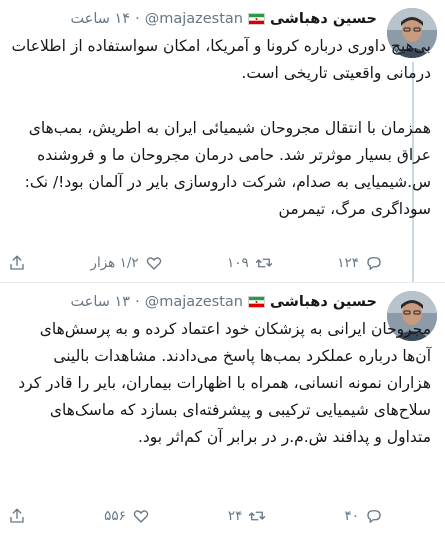  I want to click on like-count: ۱/۲ هزار, so click(114, 263).